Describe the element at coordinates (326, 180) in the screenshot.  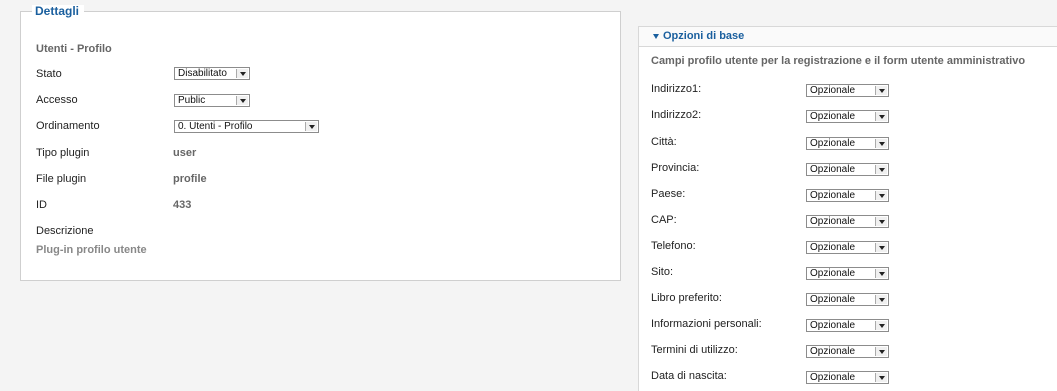
I see `plugin-file-row: File plugin profile` at that location.